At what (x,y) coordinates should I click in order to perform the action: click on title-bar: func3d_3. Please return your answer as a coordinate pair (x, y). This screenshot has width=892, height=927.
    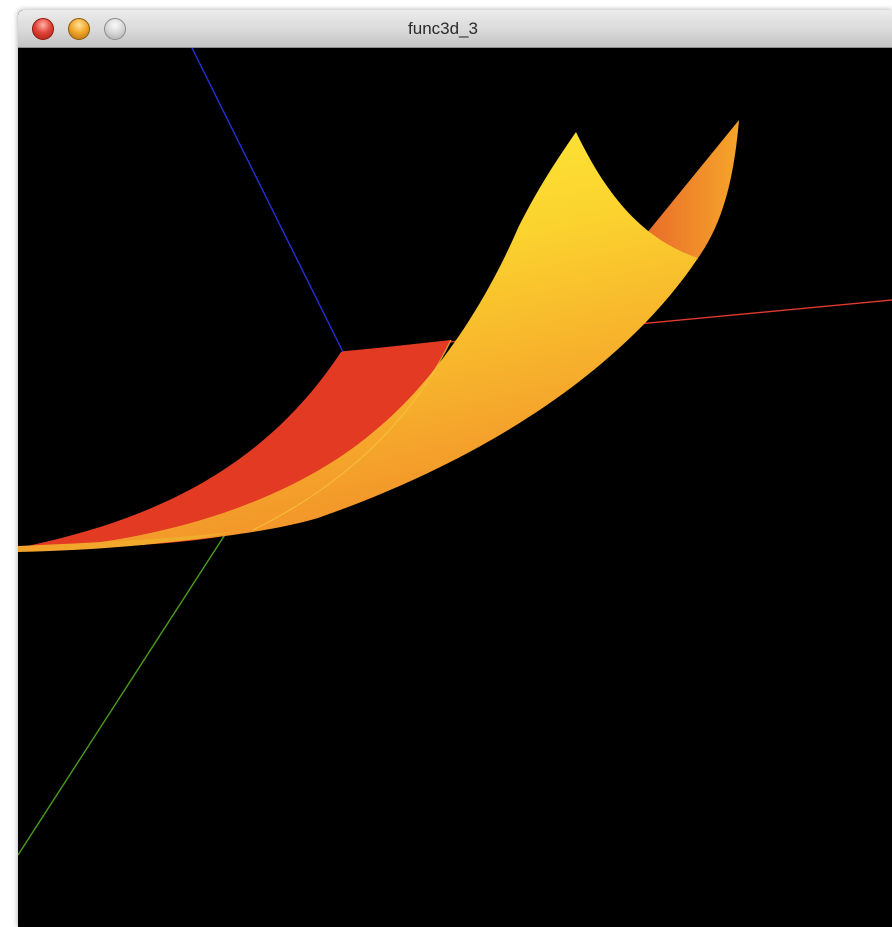
    Looking at the image, I should click on (455, 29).